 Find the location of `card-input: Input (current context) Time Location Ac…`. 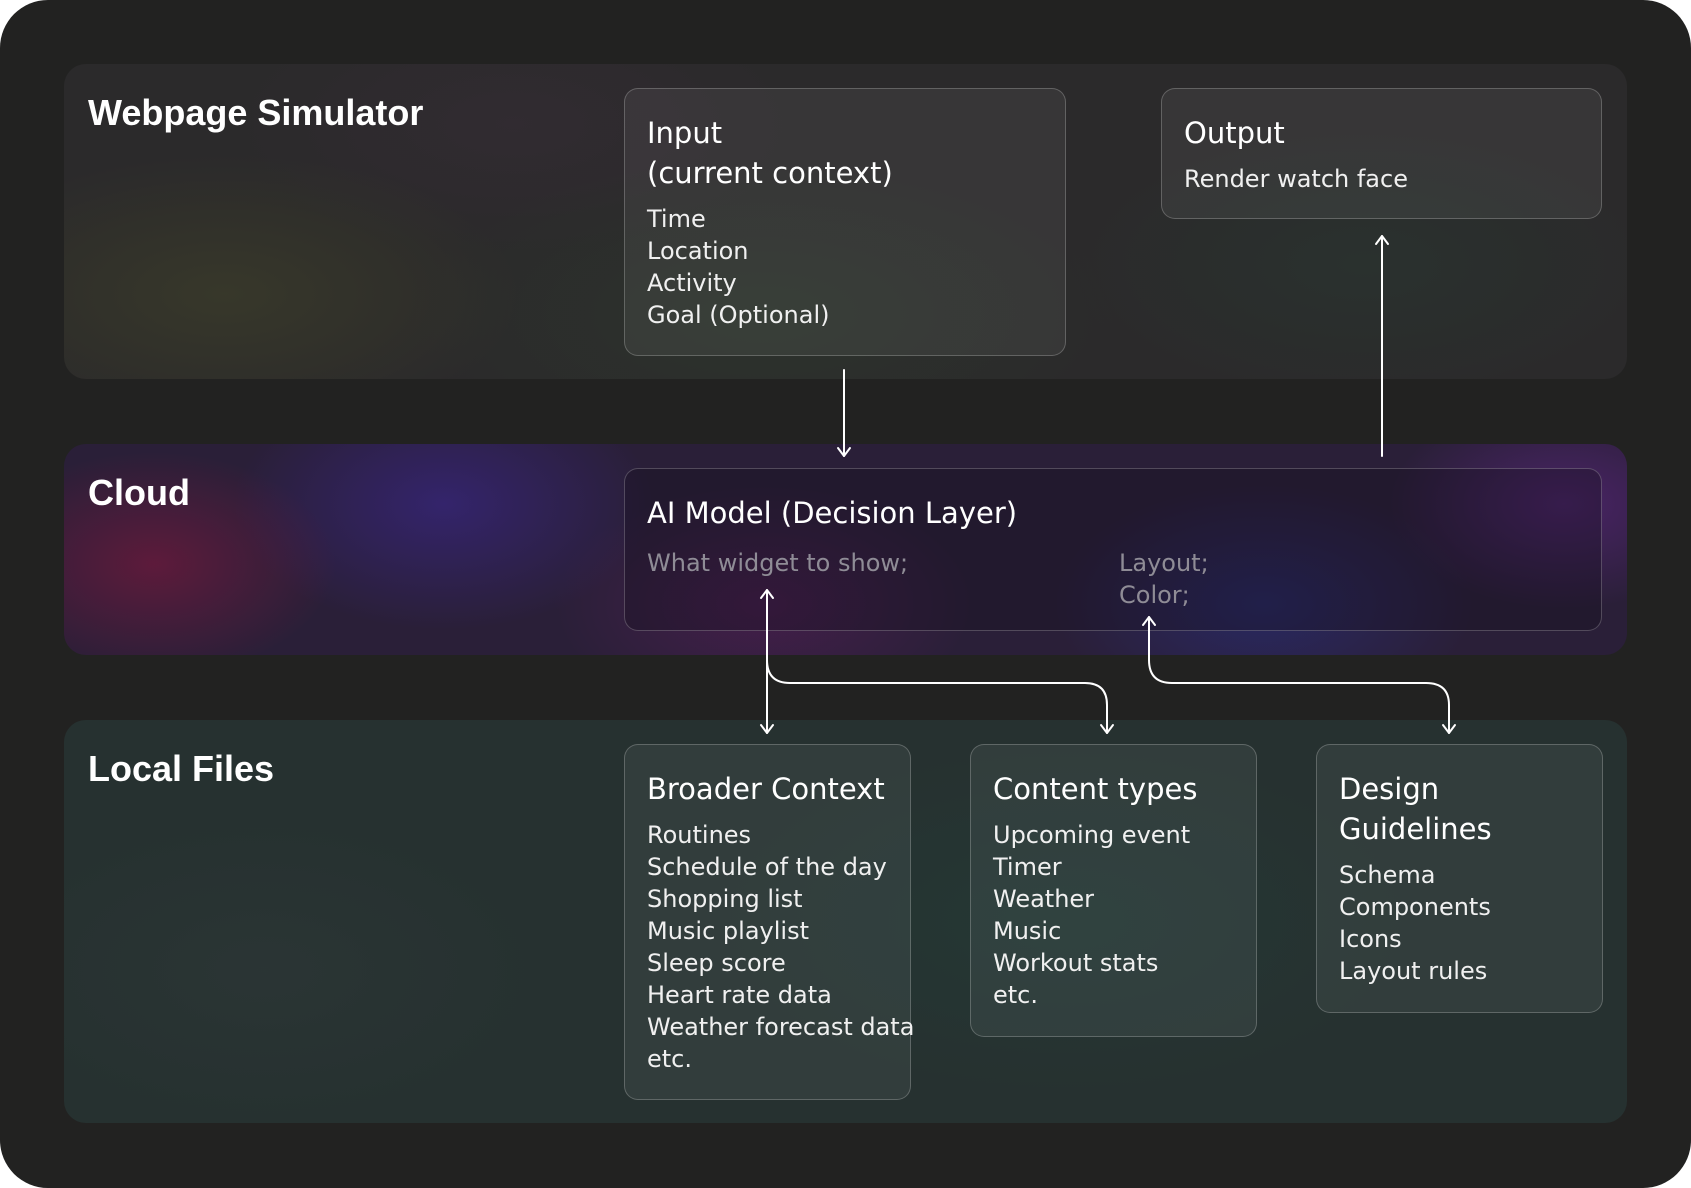

card-input: Input (current context) Time Location Ac… is located at coordinates (845, 222).